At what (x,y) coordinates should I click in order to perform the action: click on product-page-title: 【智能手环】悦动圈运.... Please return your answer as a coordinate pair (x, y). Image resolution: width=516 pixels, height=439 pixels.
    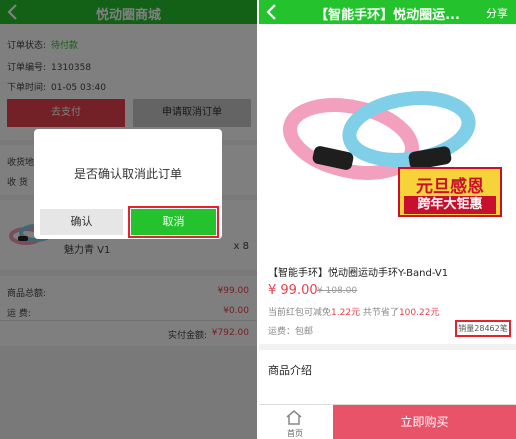
    Looking at the image, I should click on (387, 15).